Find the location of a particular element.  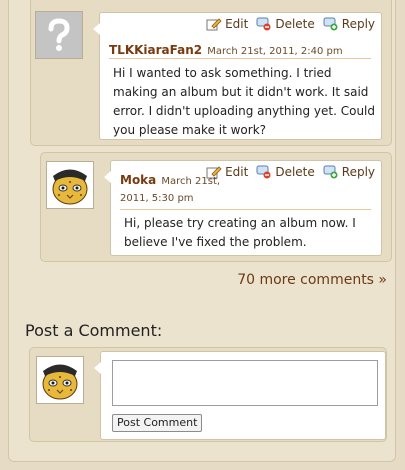

comment-username: Moka is located at coordinates (138, 180).